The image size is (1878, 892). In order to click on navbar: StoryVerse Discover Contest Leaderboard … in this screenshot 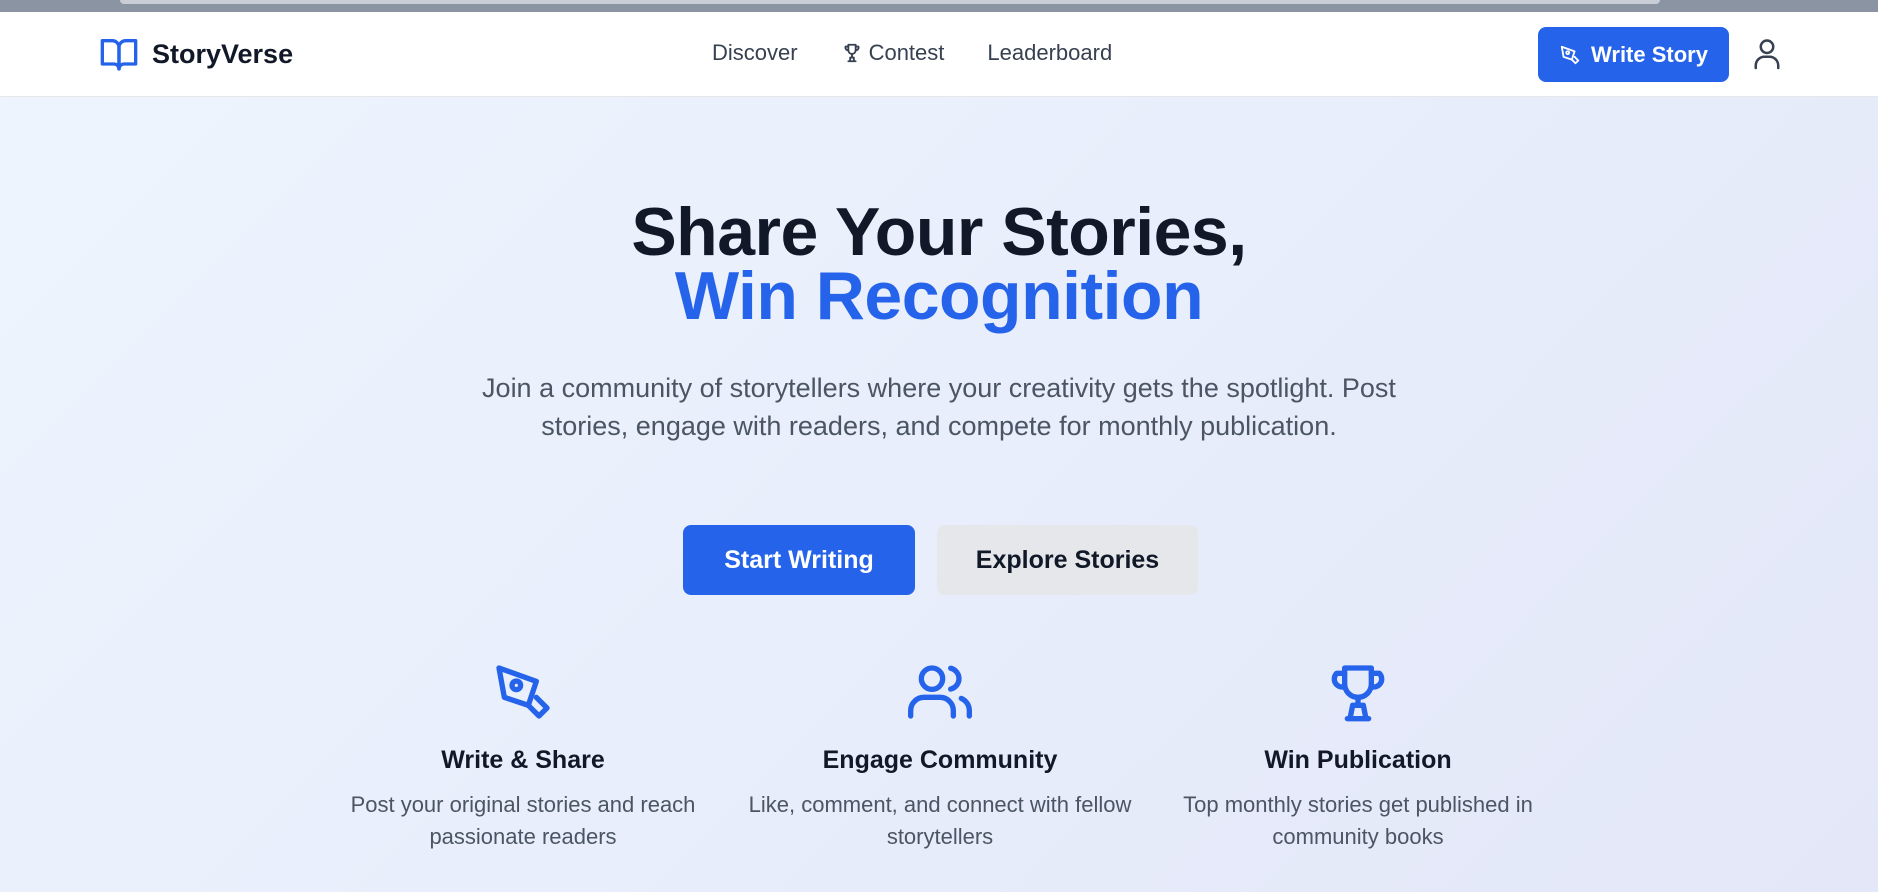, I will do `click(939, 54)`.